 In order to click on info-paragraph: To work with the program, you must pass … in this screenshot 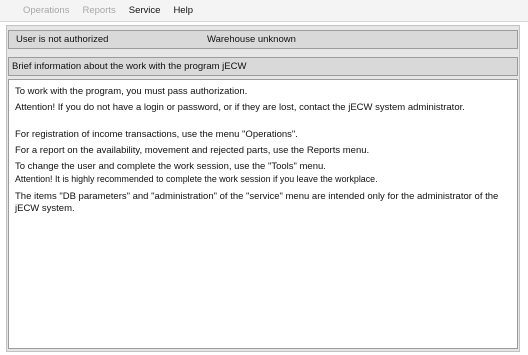, I will do `click(131, 91)`.